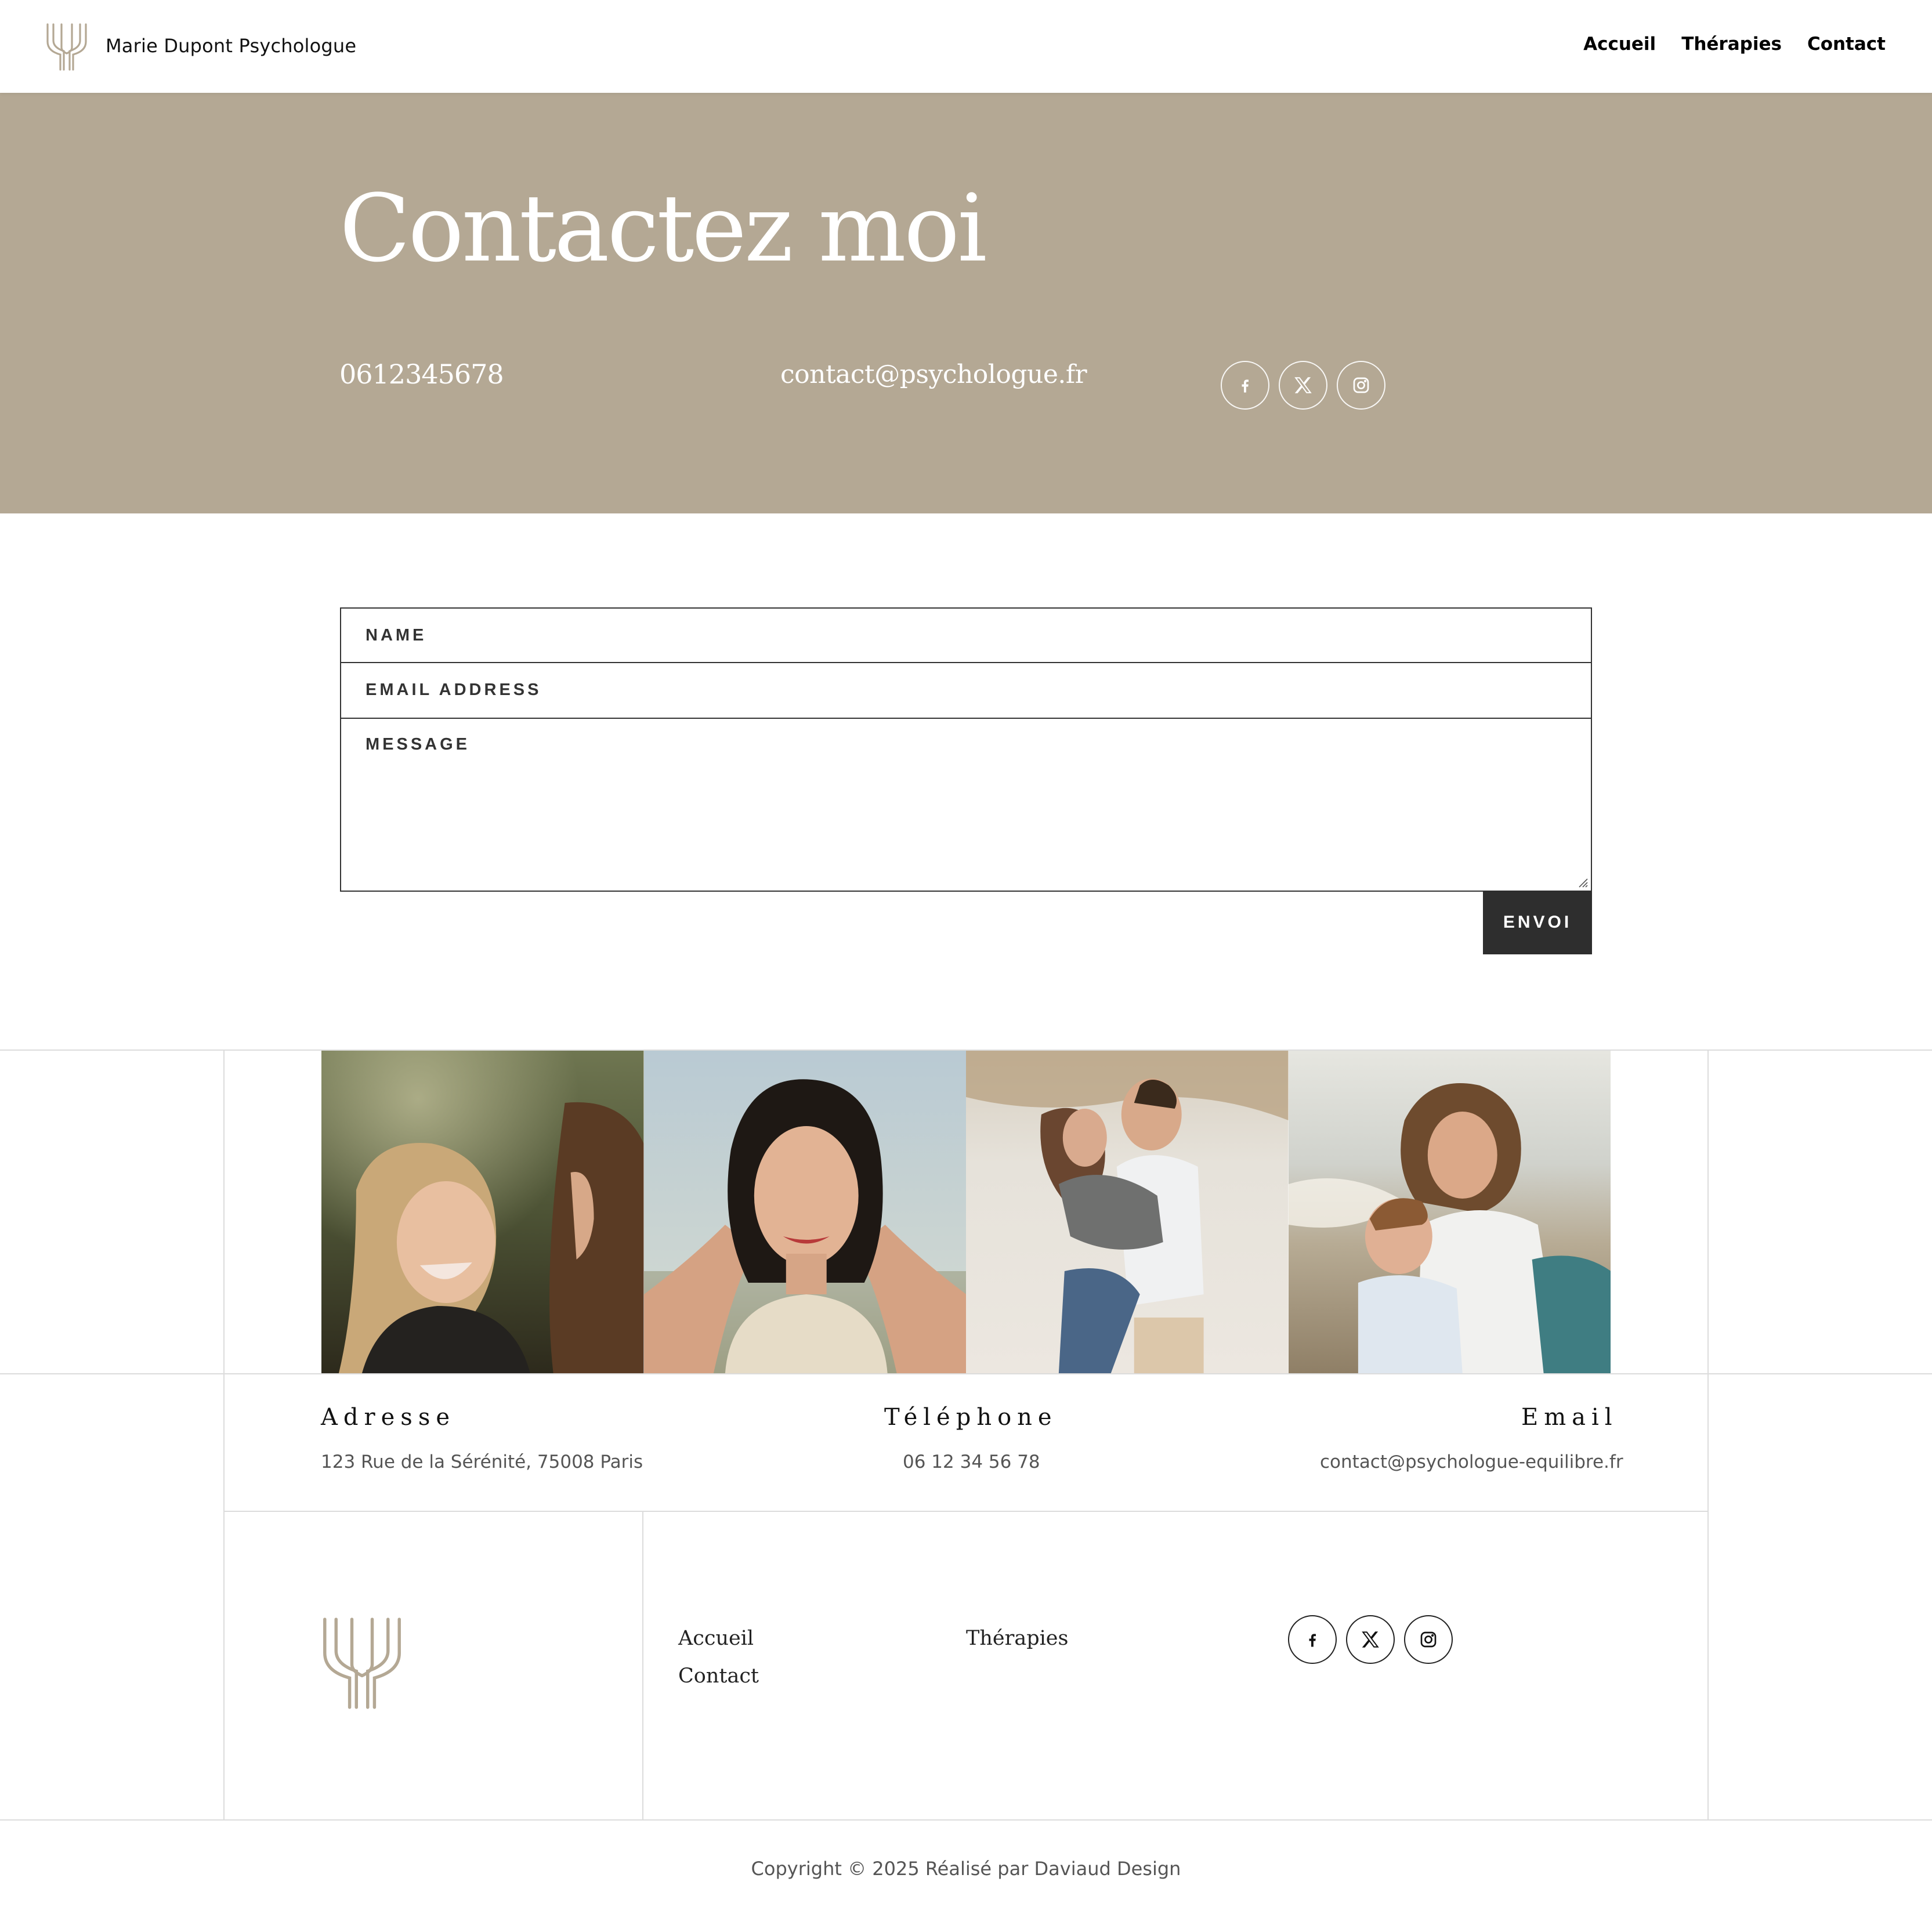 The width and height of the screenshot is (1932, 1918). Describe the element at coordinates (421, 374) in the screenshot. I see `hero-phone: 0612345678` at that location.